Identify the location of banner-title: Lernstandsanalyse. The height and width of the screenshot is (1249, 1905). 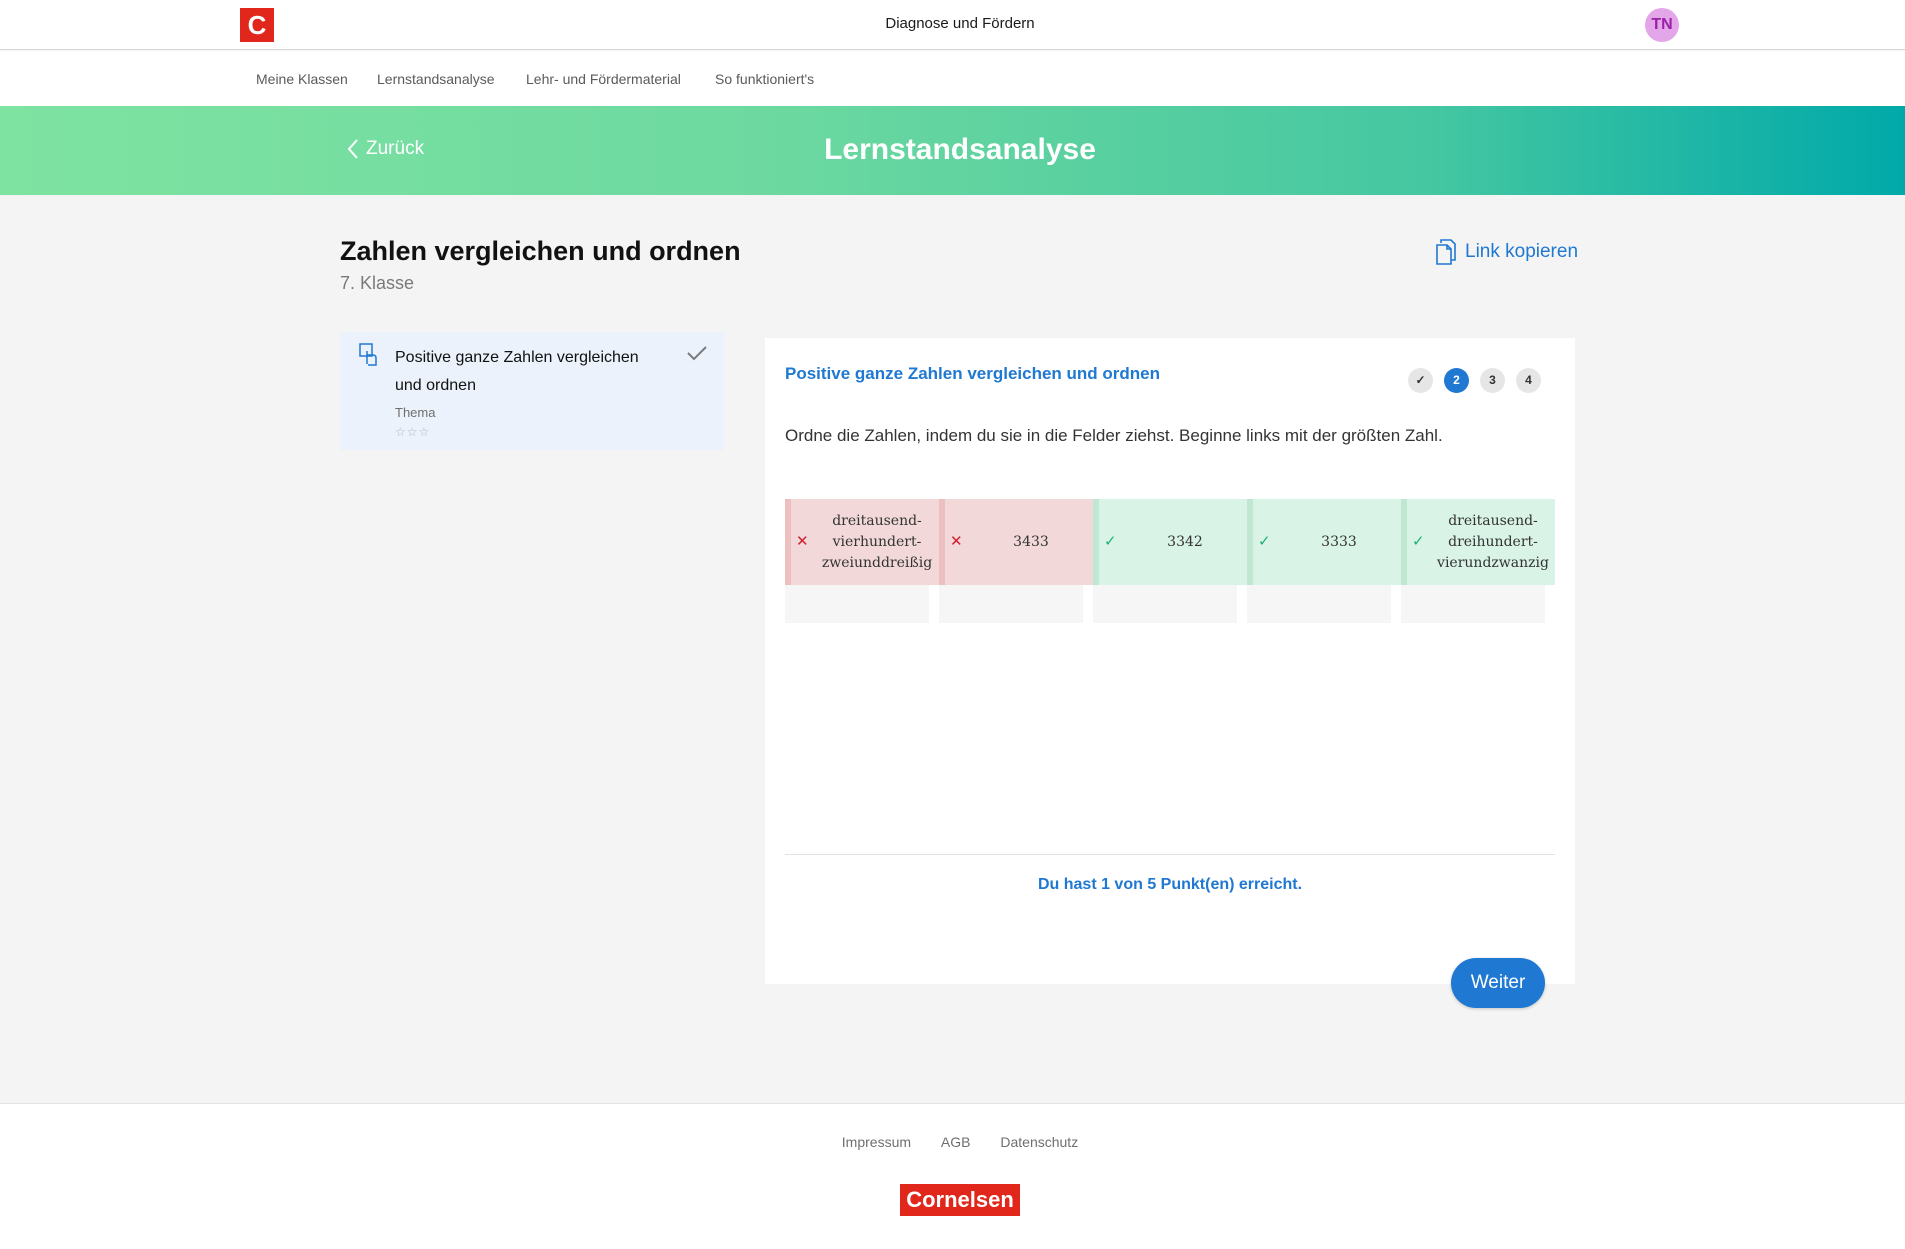
(960, 149).